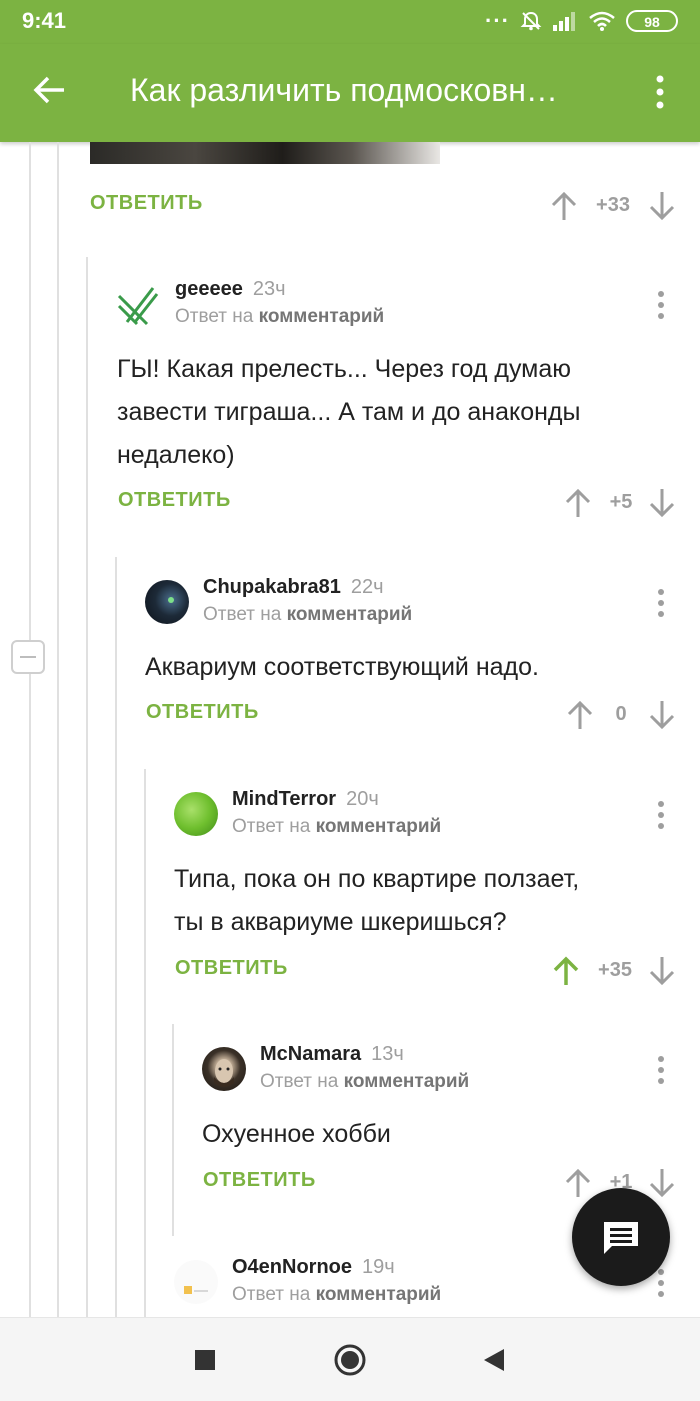 This screenshot has width=700, height=1401. What do you see at coordinates (296, 1134) in the screenshot?
I see `comment-text-line: Охуенное хобби` at bounding box center [296, 1134].